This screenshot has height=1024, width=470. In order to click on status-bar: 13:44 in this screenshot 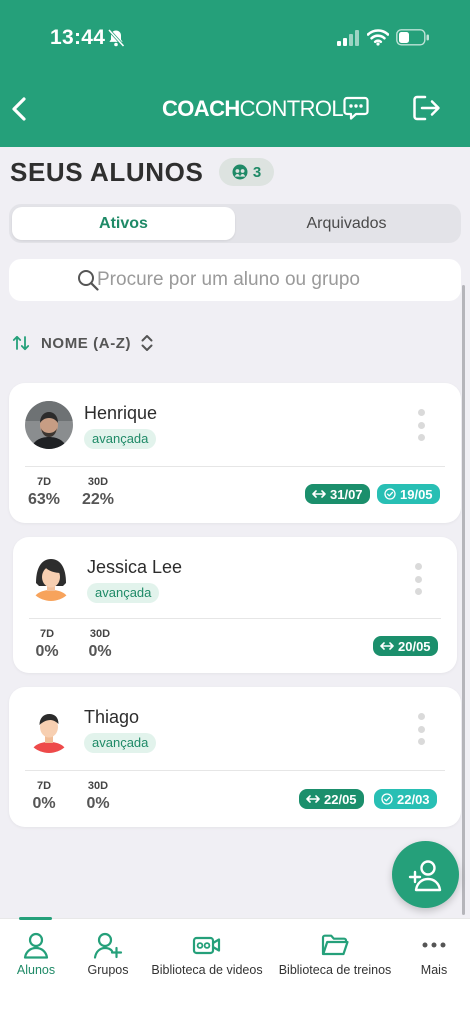, I will do `click(235, 38)`.